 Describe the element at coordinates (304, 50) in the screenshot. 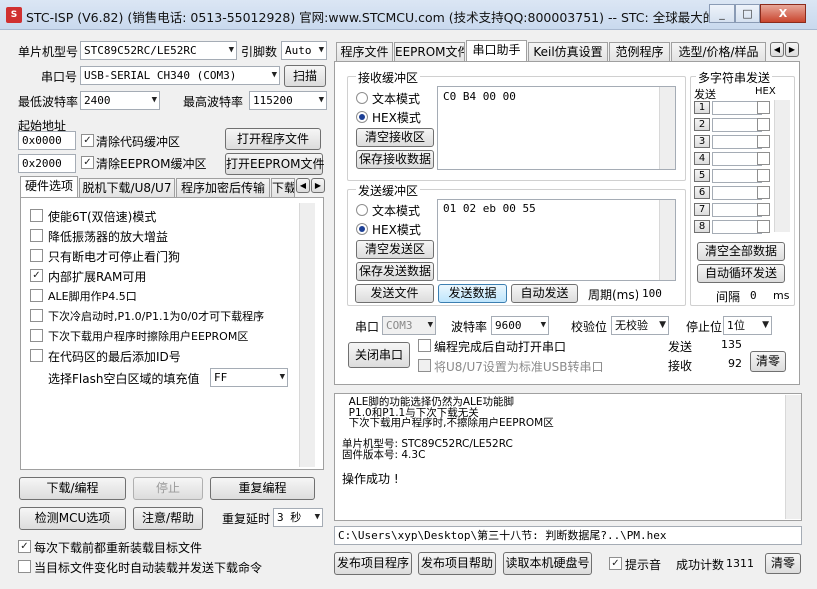

I see `pin-select: Auto ▼` at that location.